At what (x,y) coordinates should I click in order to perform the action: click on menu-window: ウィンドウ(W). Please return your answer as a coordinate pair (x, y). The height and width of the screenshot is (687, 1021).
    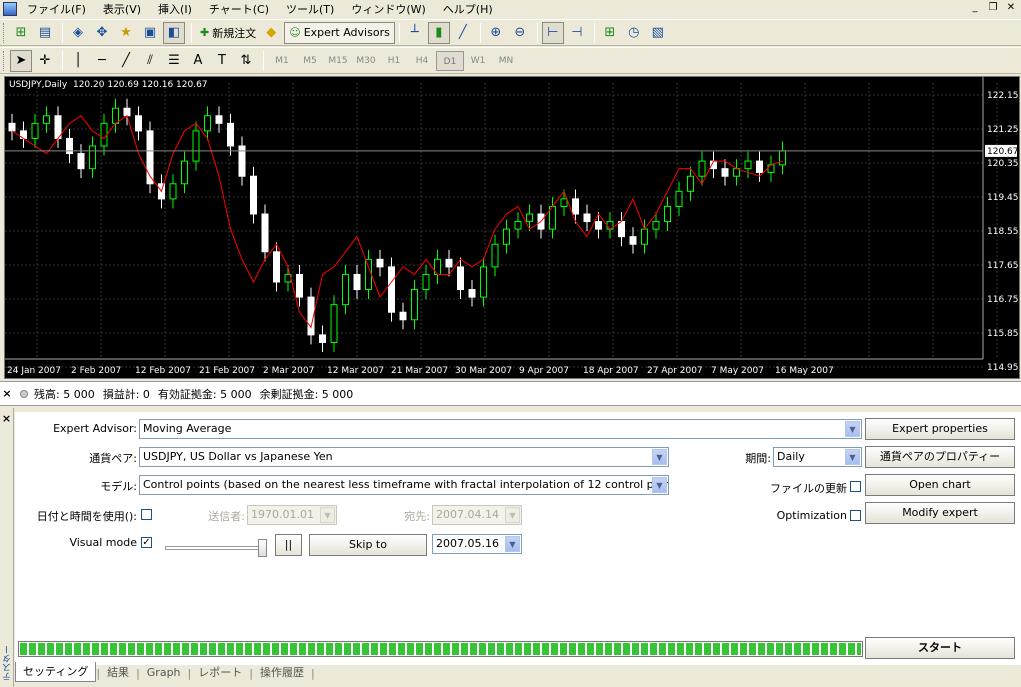
    Looking at the image, I should click on (390, 9).